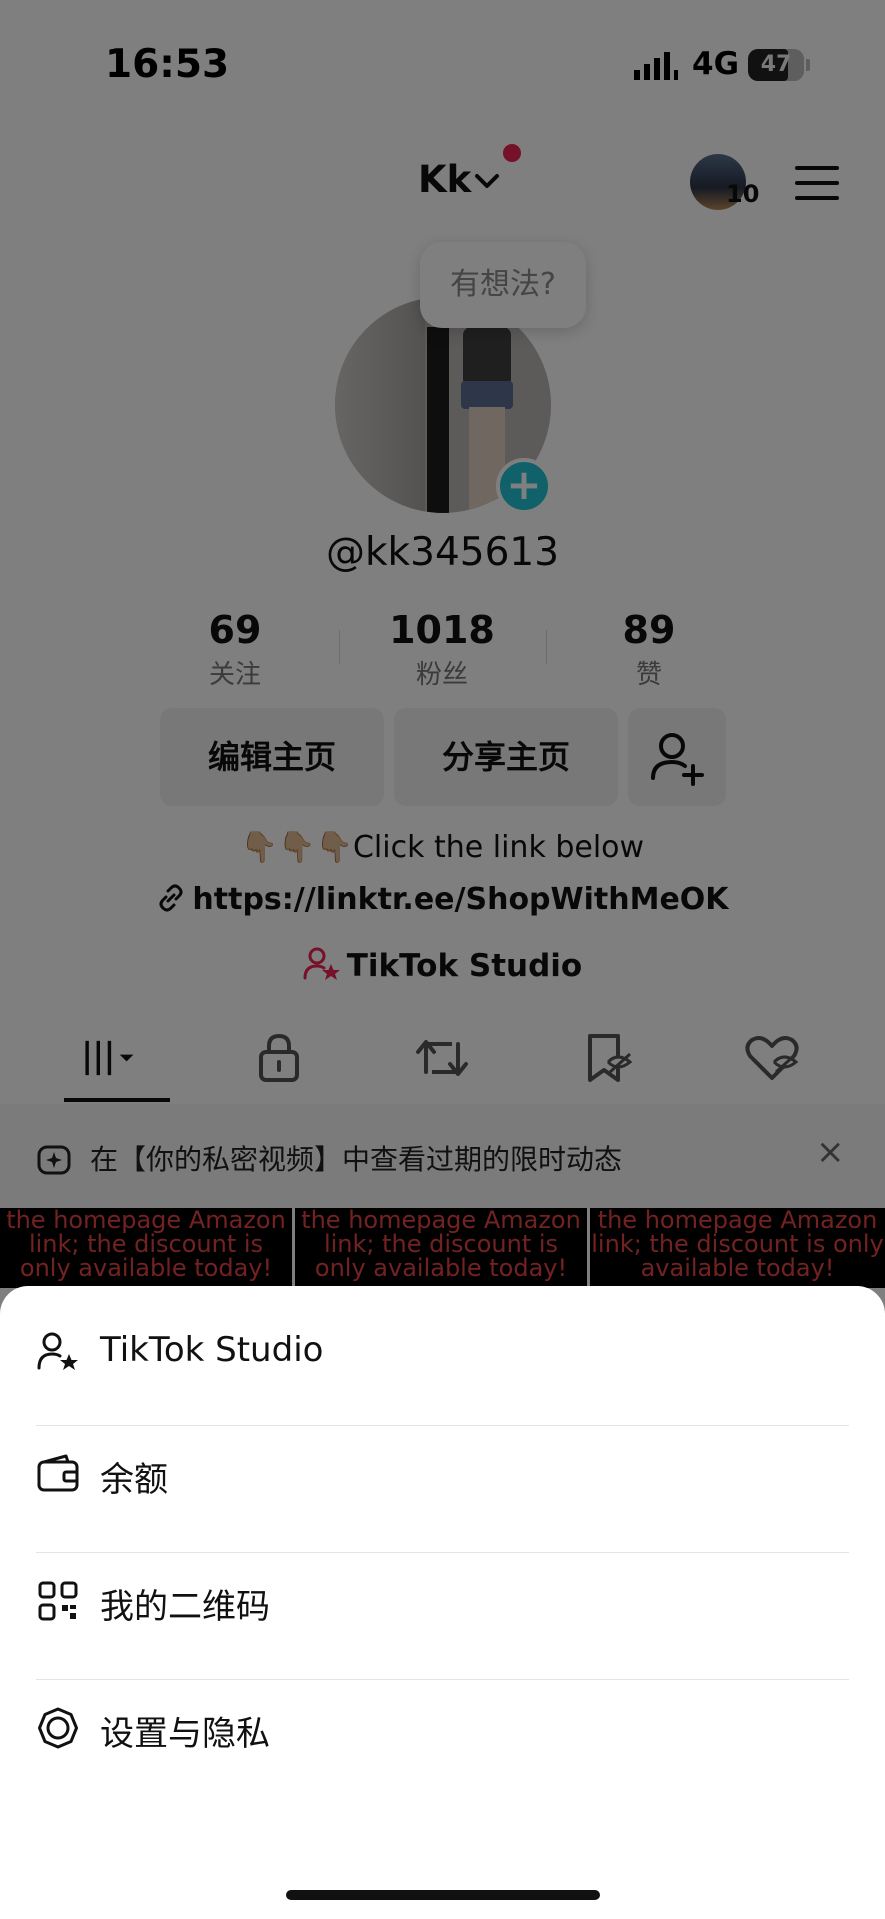  What do you see at coordinates (58, 1601) in the screenshot?
I see `qr-code-icon` at bounding box center [58, 1601].